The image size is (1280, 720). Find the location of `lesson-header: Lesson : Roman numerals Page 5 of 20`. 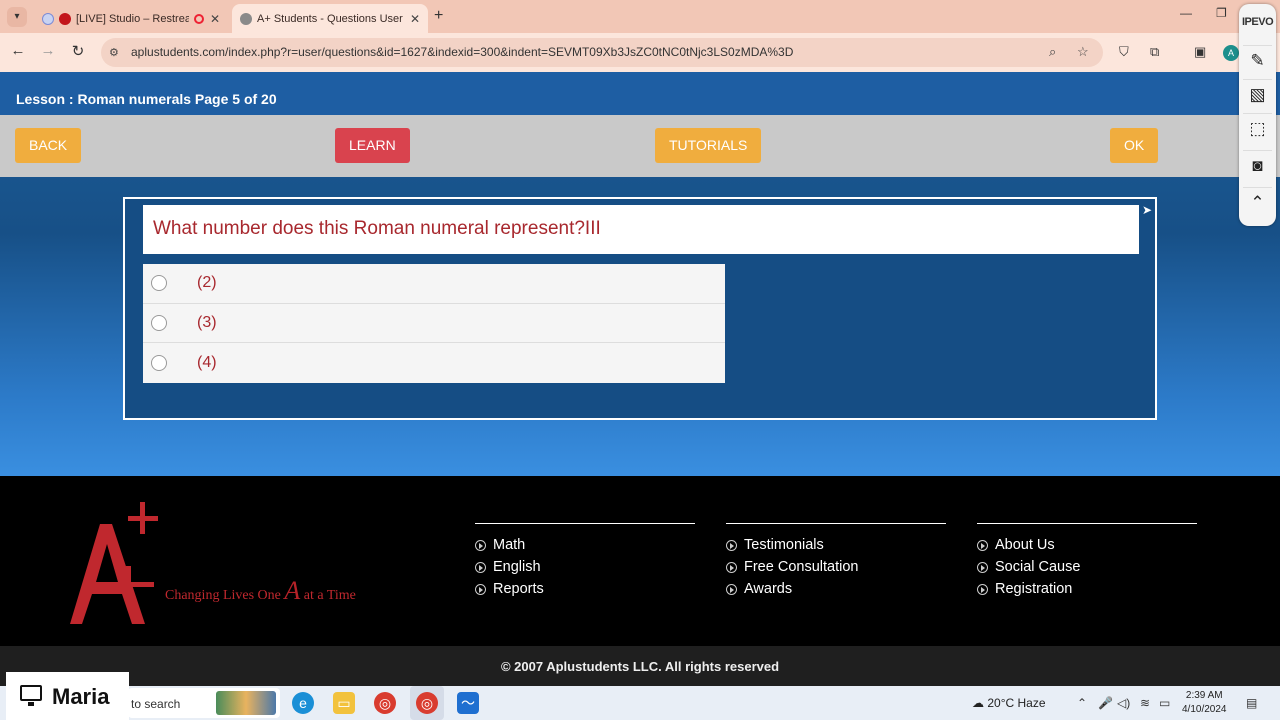

lesson-header: Lesson : Roman numerals Page 5 of 20 is located at coordinates (640, 93).